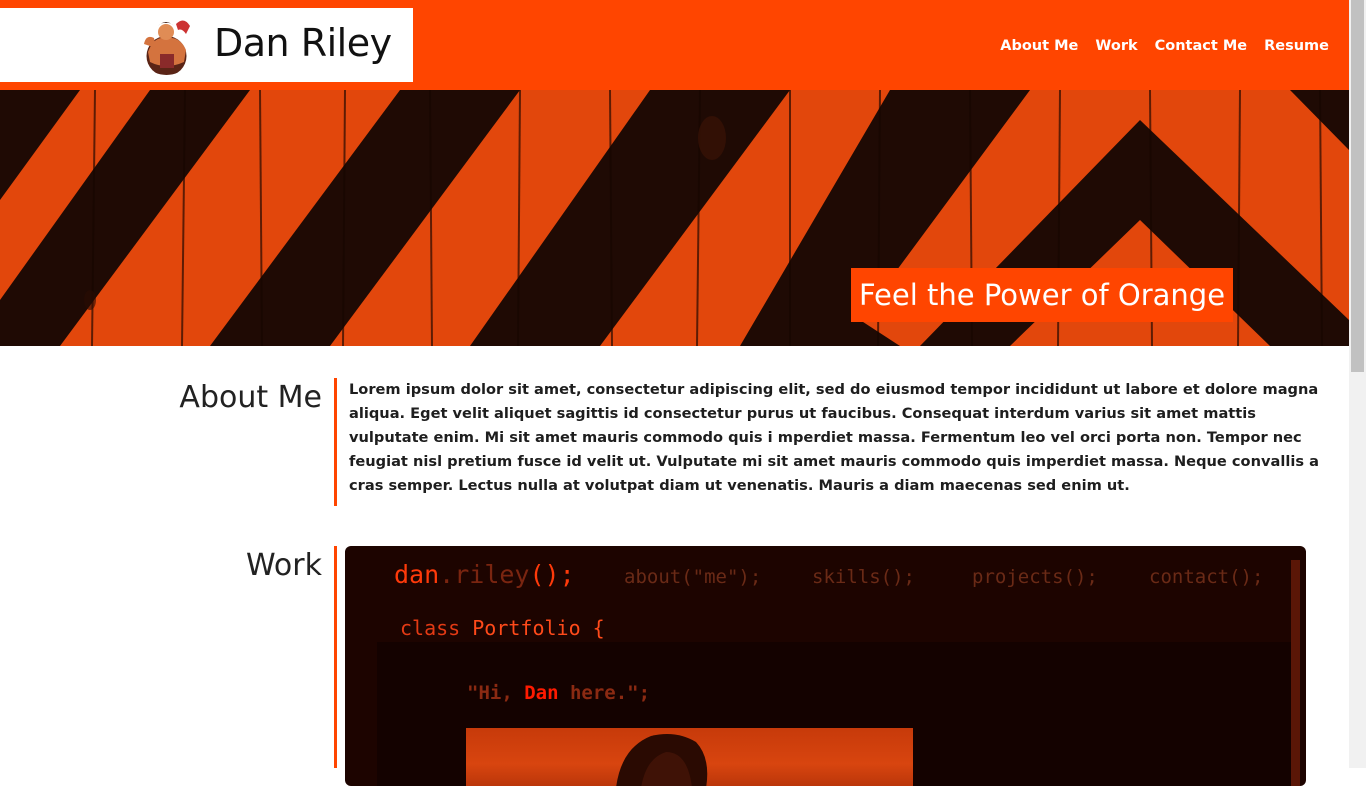 The width and height of the screenshot is (1366, 786). Describe the element at coordinates (1201, 46) in the screenshot. I see `nav-contact-me: Contact Me` at that location.